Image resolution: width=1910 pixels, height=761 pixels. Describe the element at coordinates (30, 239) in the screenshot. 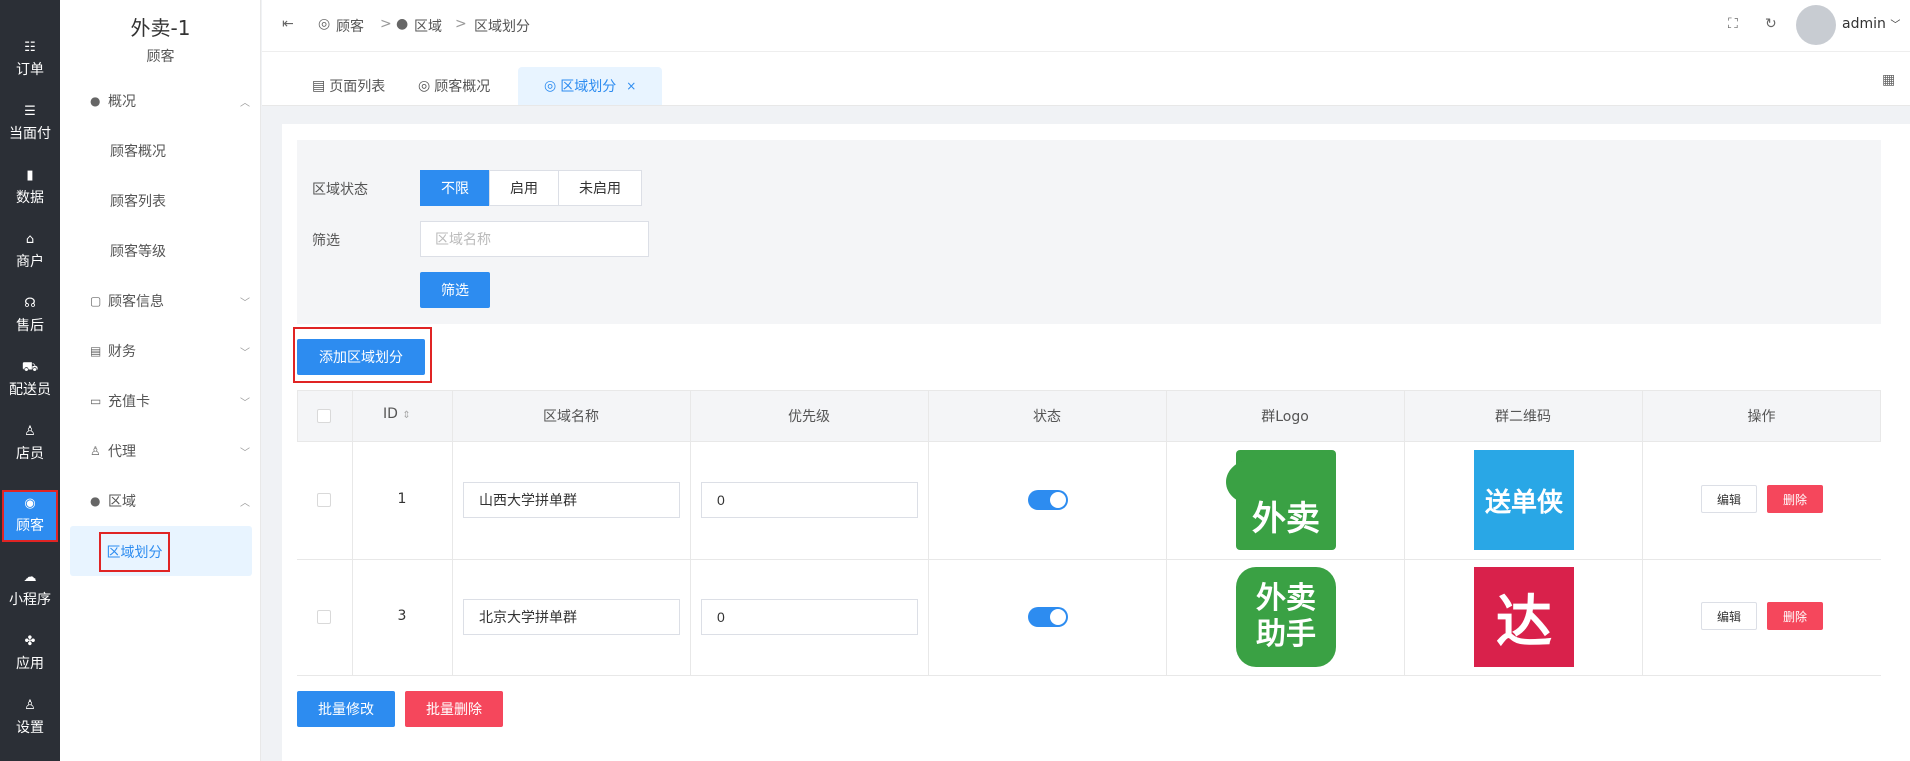

I see `store-icon: ⌂` at that location.